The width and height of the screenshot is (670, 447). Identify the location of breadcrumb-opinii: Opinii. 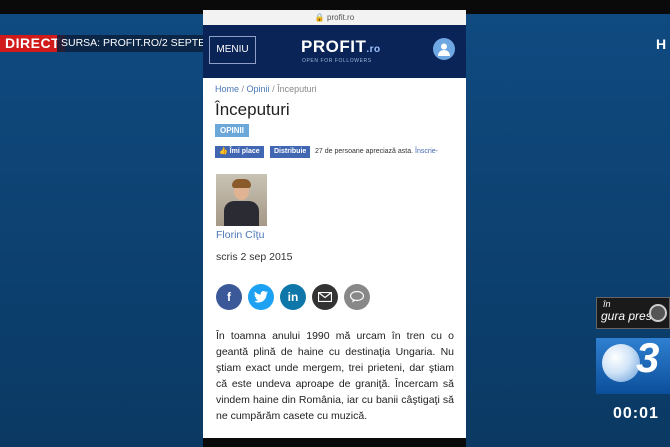
(258, 89).